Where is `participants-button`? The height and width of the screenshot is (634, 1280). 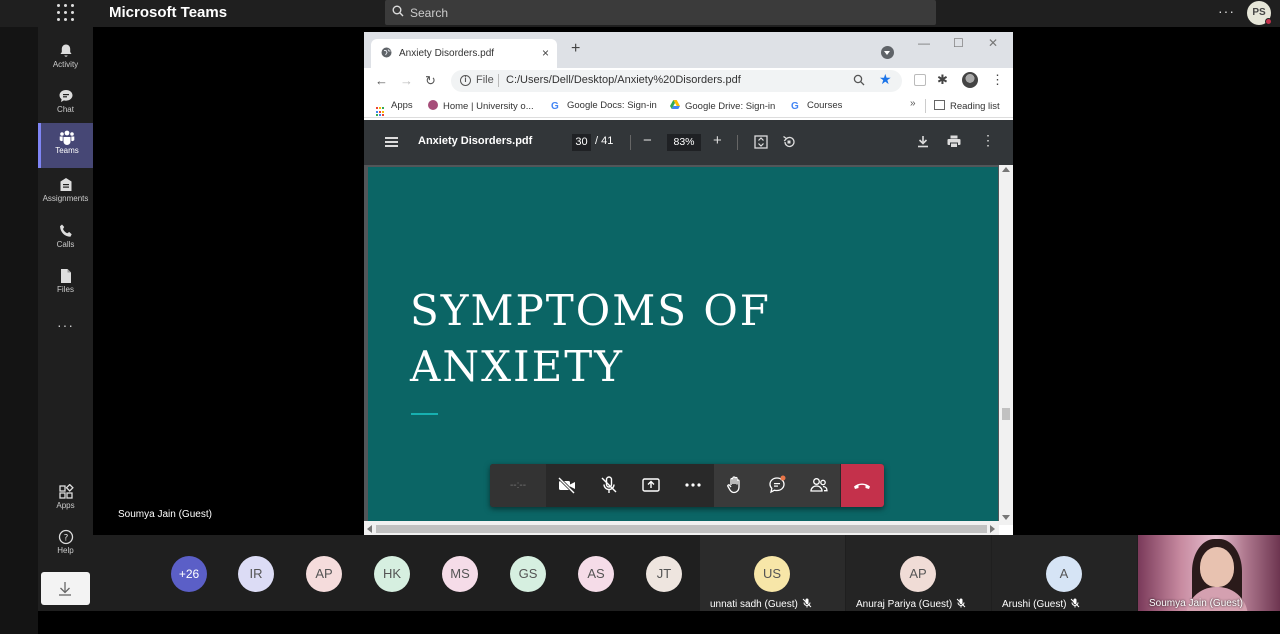 participants-button is located at coordinates (819, 485).